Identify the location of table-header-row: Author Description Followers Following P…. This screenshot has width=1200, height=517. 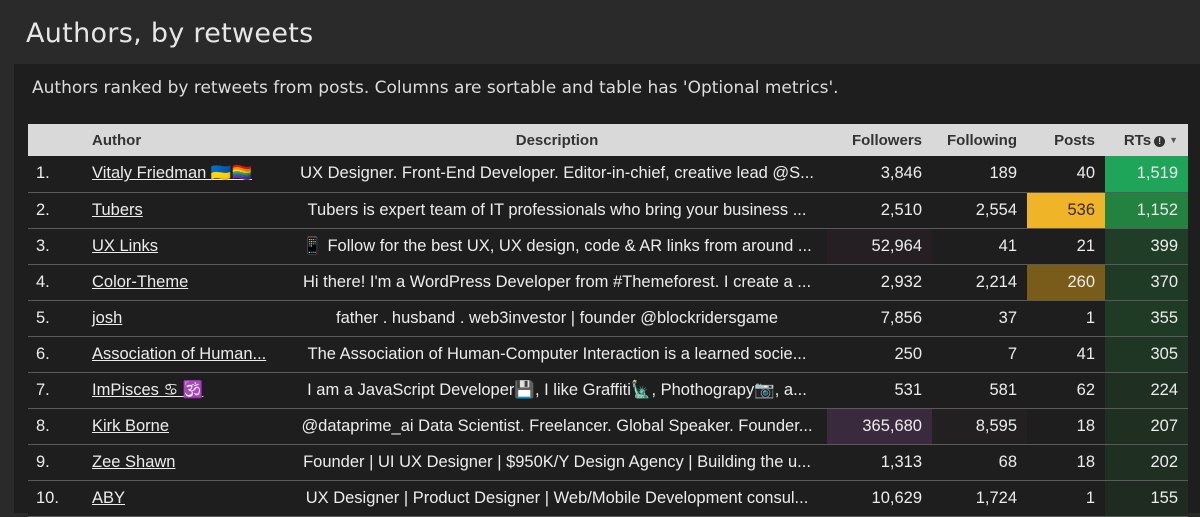
(608, 140).